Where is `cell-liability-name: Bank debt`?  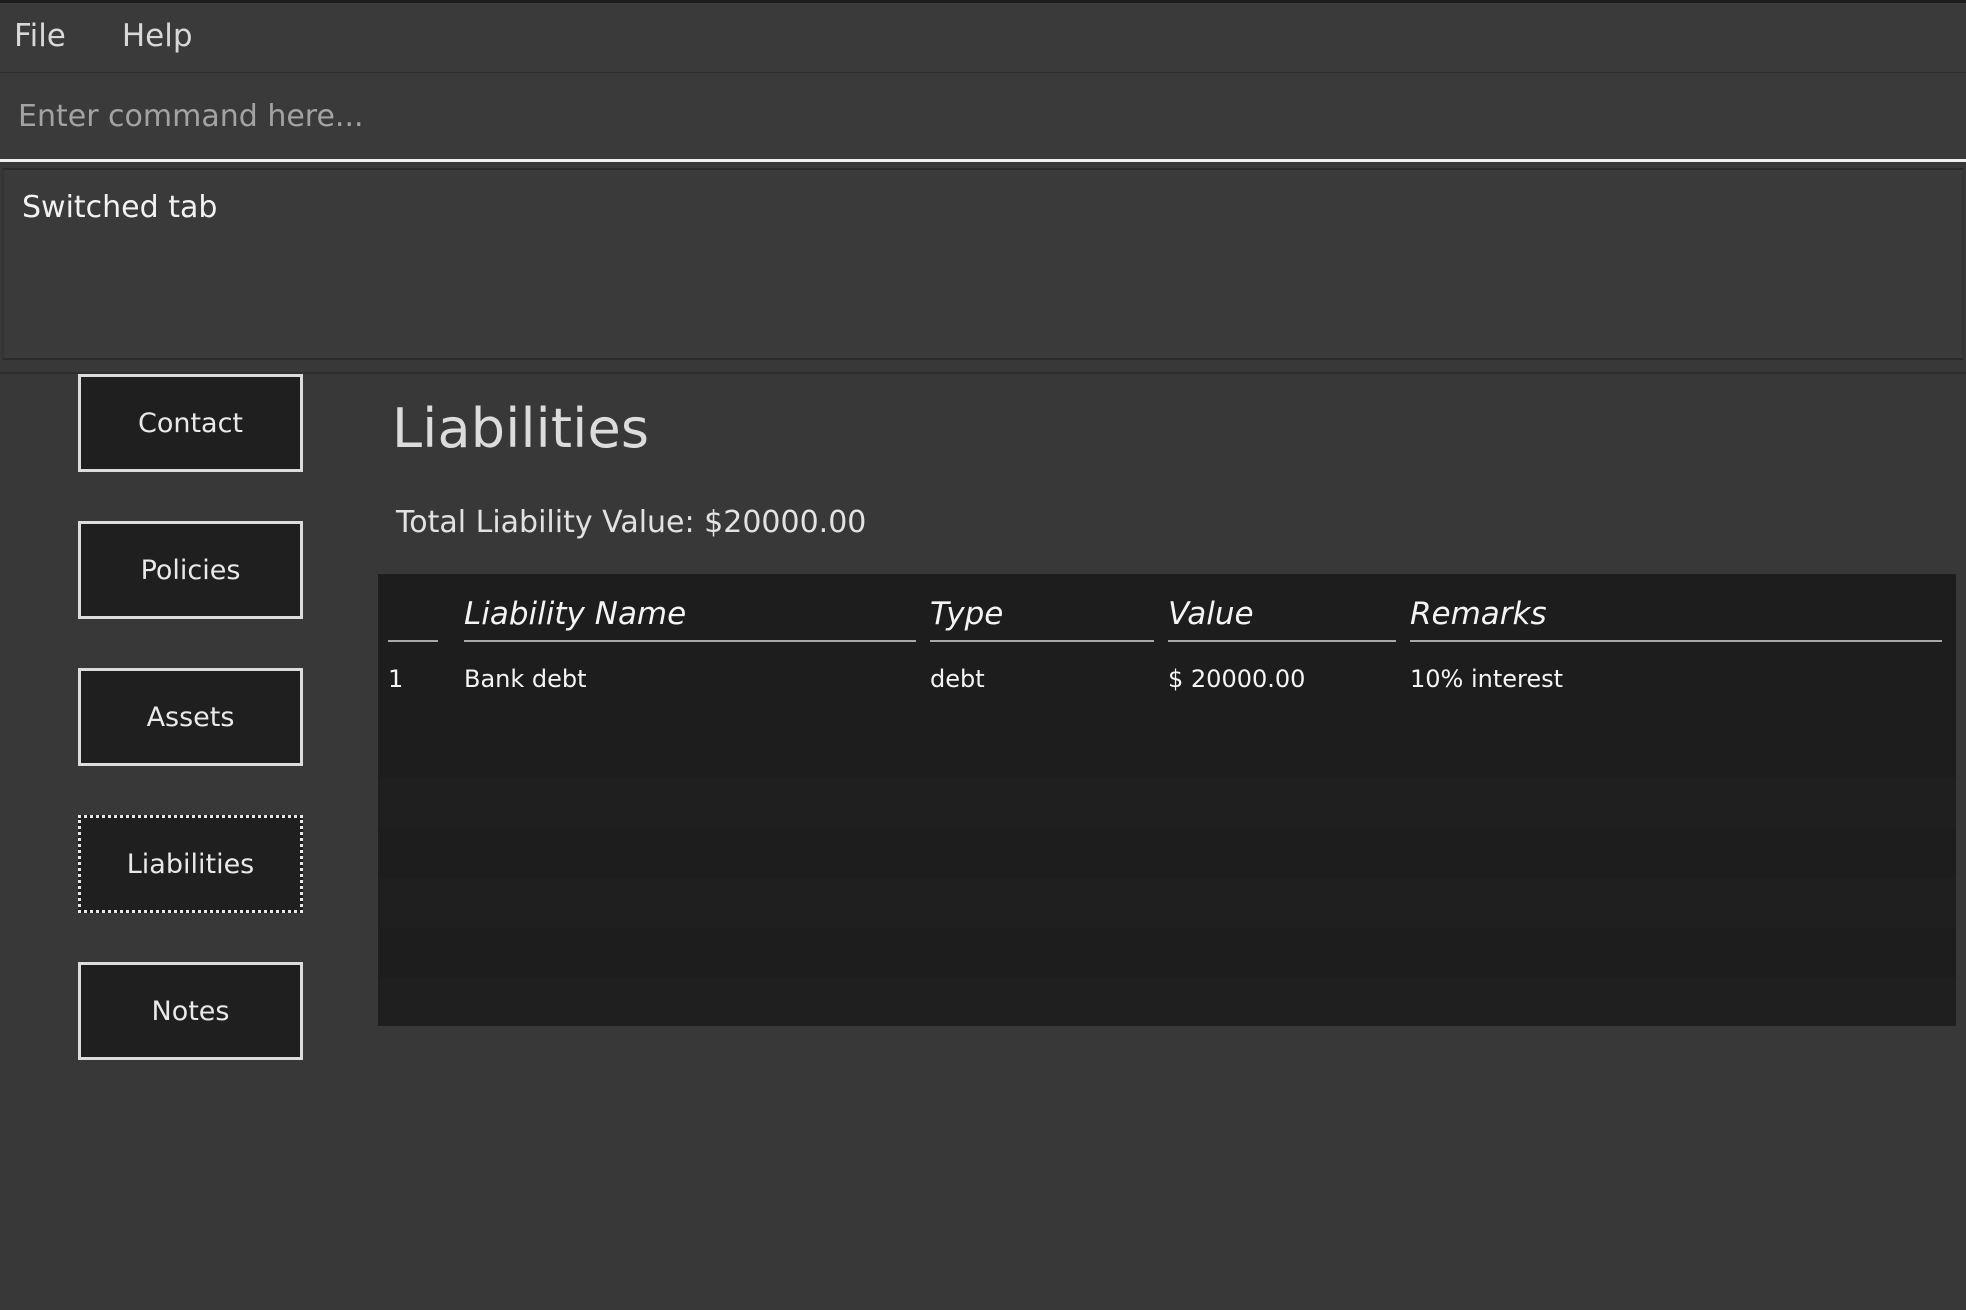 cell-liability-name: Bank debt is located at coordinates (525, 679).